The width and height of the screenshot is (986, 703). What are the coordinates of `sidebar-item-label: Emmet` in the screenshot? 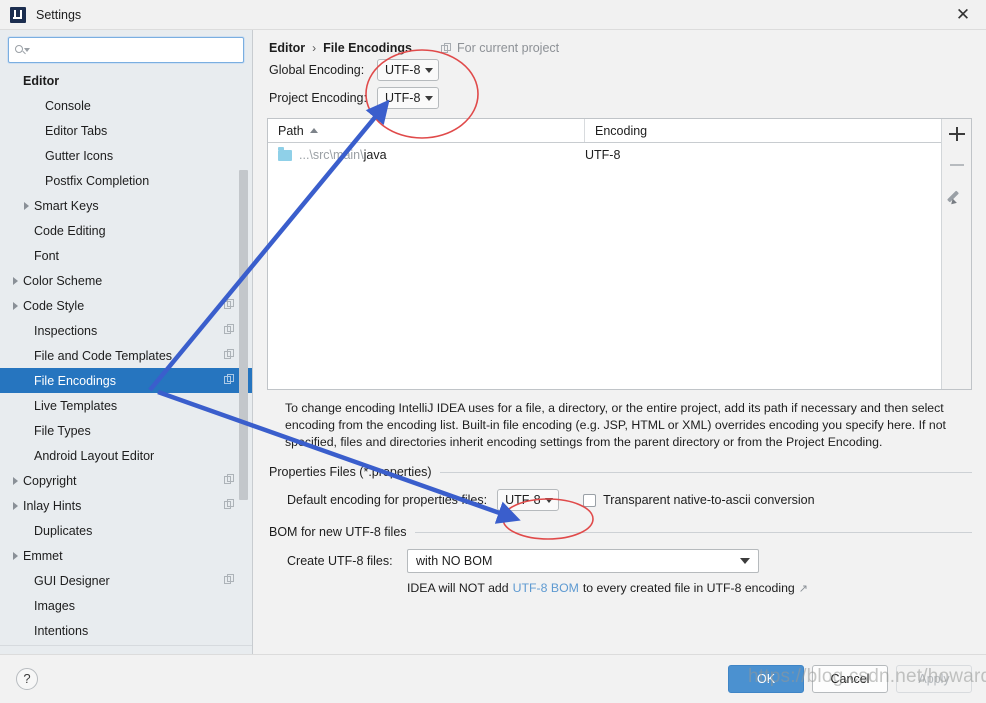 It's located at (43, 555).